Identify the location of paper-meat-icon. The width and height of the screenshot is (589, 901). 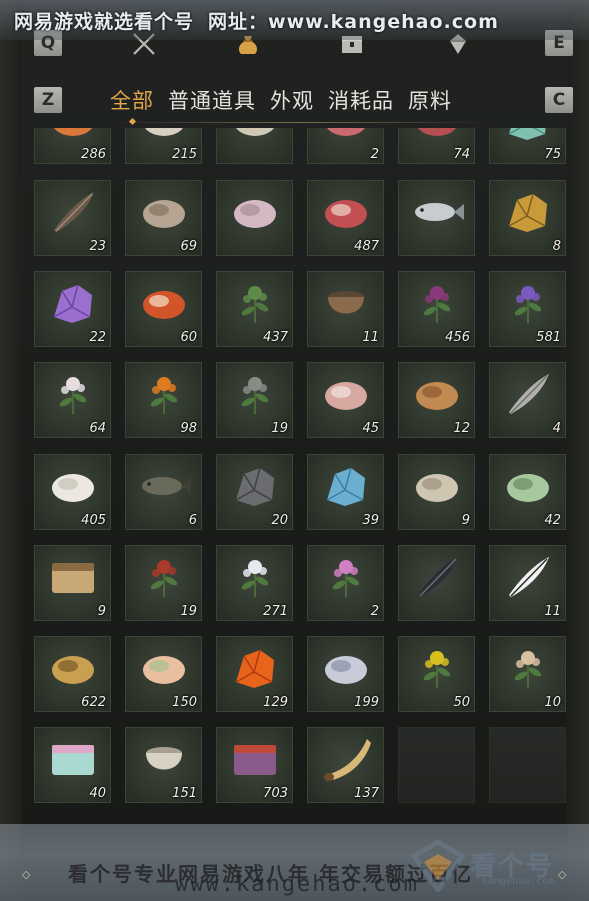
(346, 393).